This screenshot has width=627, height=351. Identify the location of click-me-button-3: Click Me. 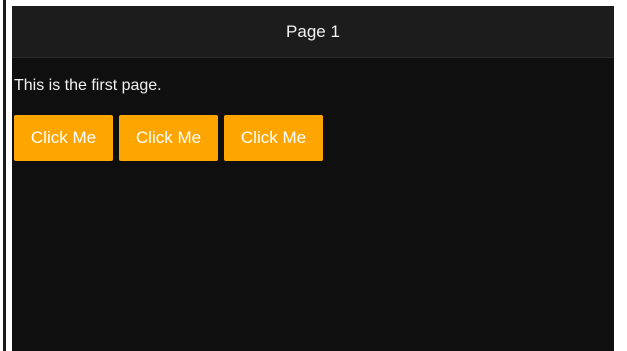
(273, 138).